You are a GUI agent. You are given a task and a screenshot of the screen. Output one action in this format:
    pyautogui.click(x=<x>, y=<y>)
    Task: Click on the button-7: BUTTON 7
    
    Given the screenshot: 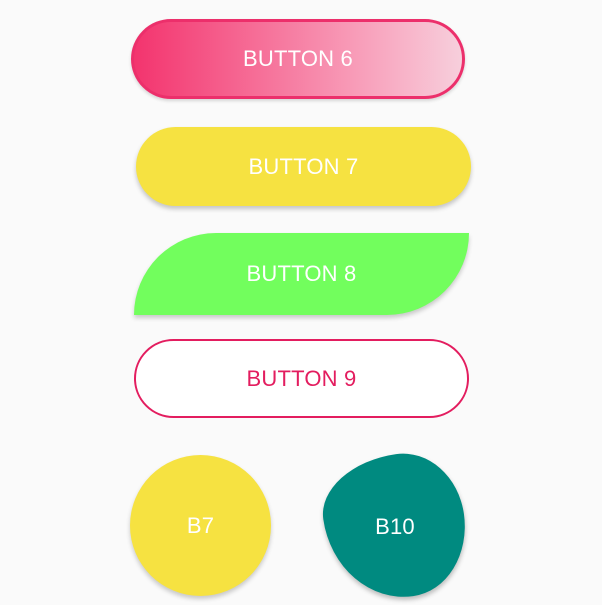 What is the action you would take?
    pyautogui.click(x=303, y=166)
    